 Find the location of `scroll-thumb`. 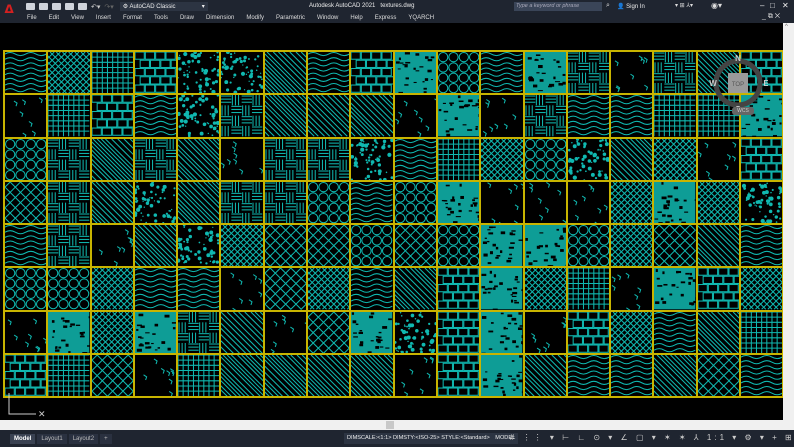

scroll-thumb is located at coordinates (390, 425).